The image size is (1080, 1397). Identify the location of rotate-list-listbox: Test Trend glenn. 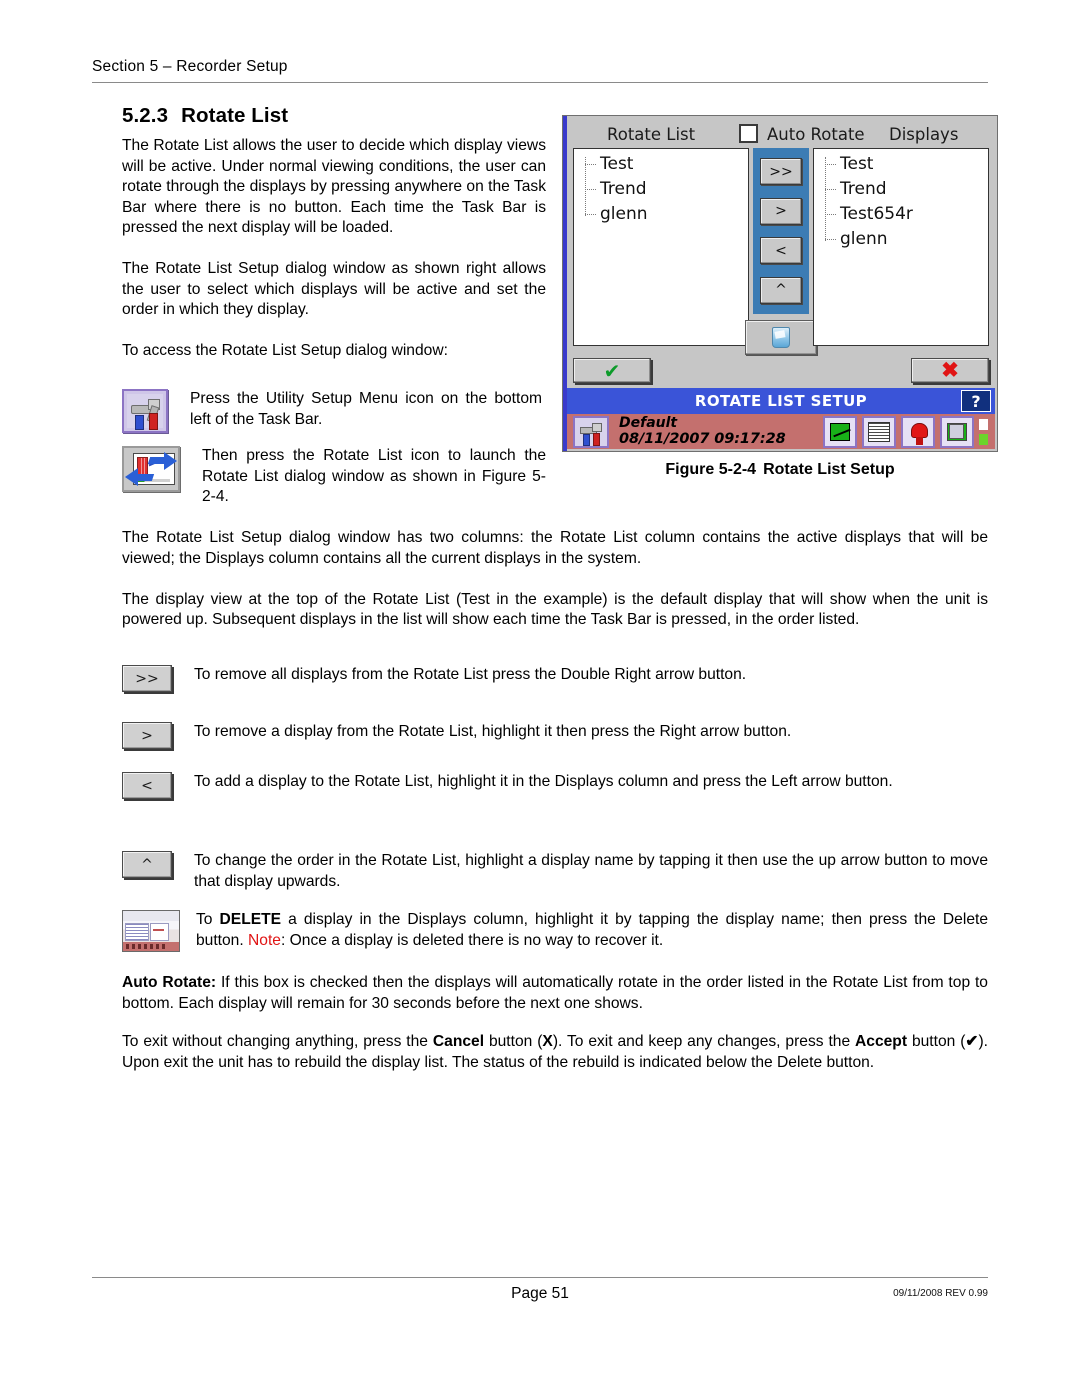
(661, 247).